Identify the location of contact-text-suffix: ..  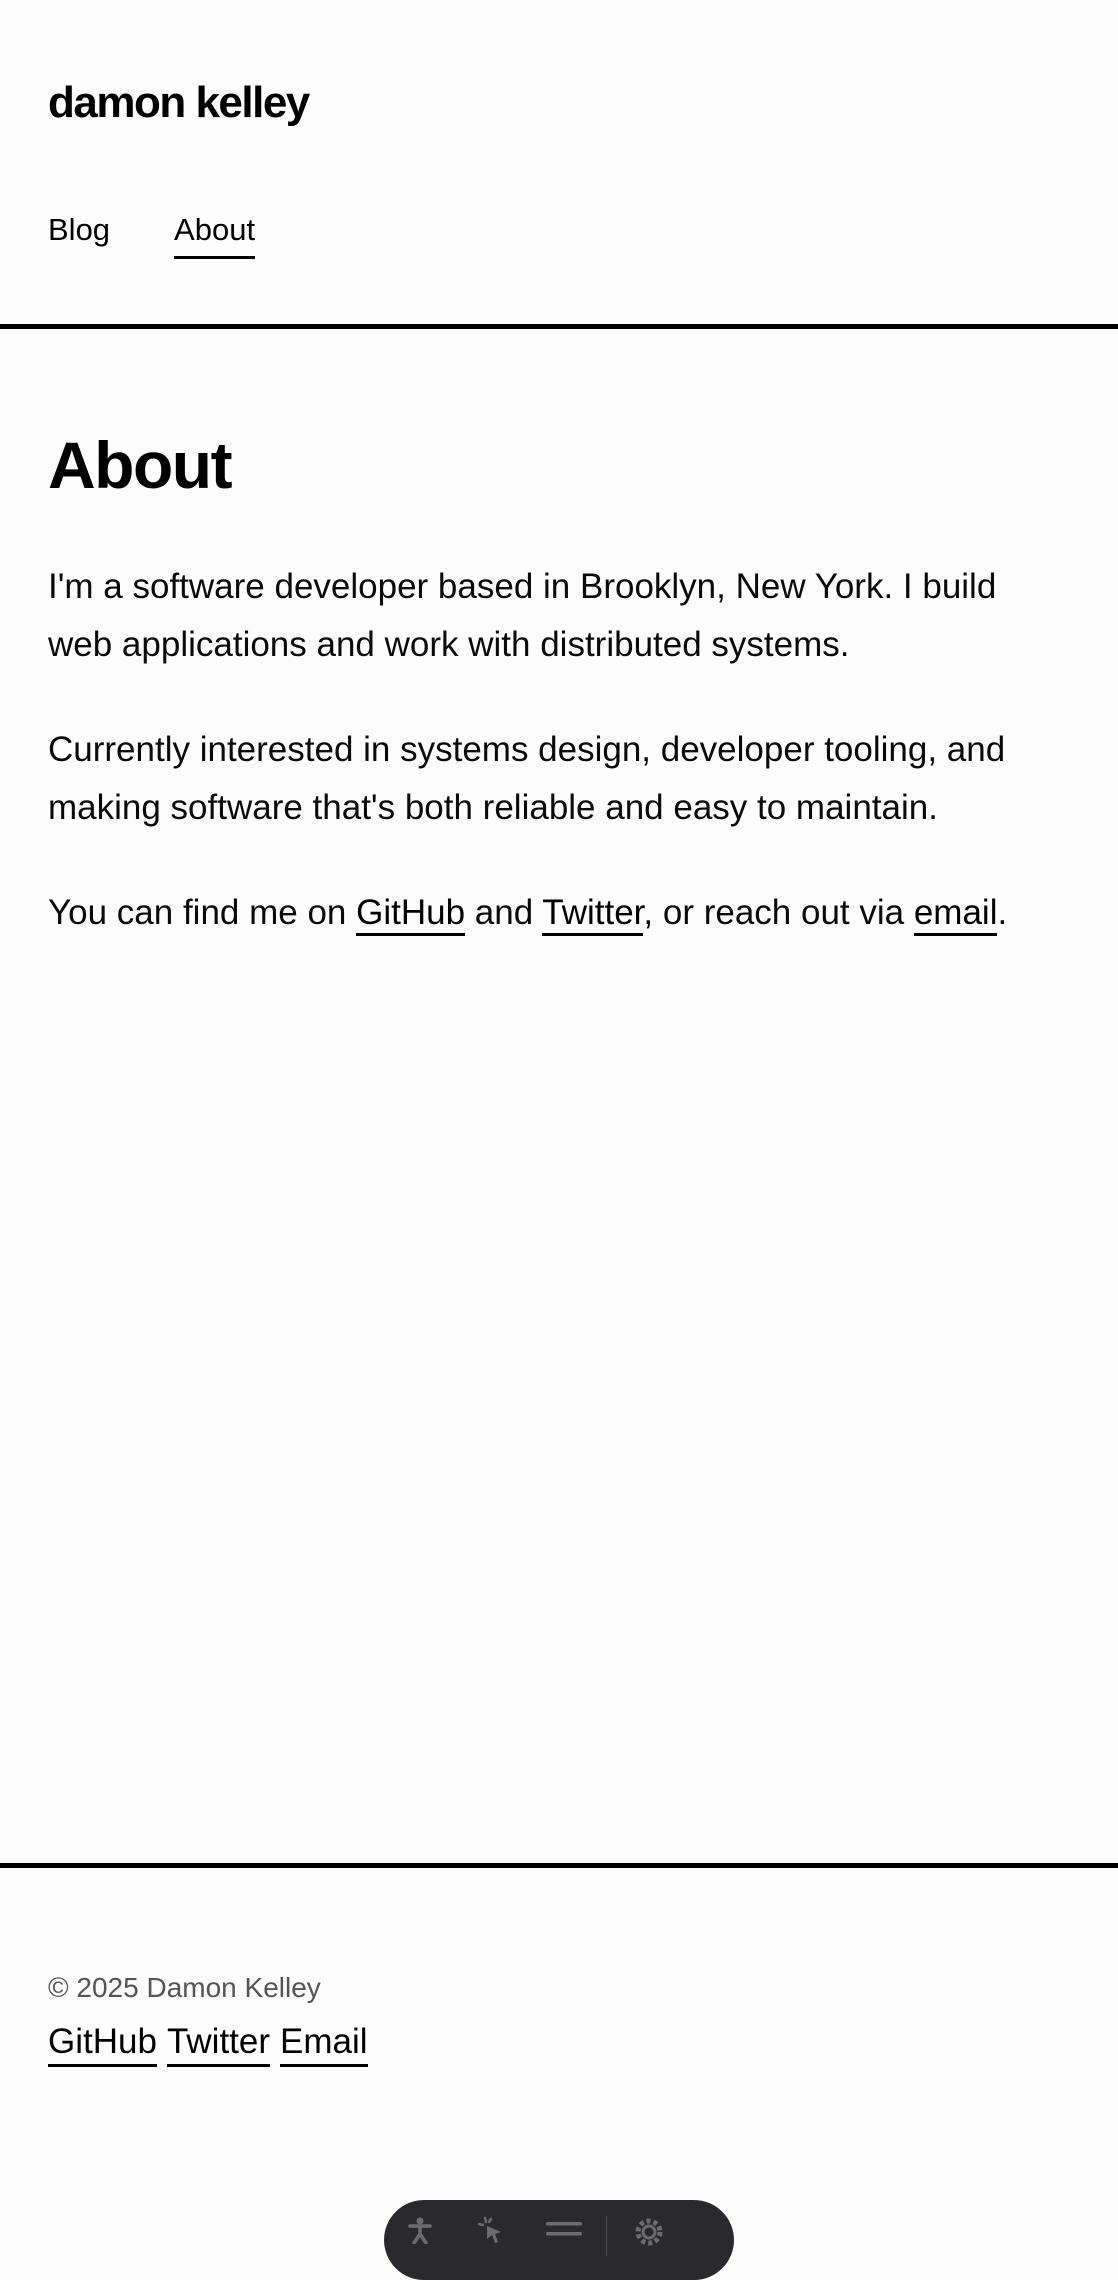
(1002, 912).